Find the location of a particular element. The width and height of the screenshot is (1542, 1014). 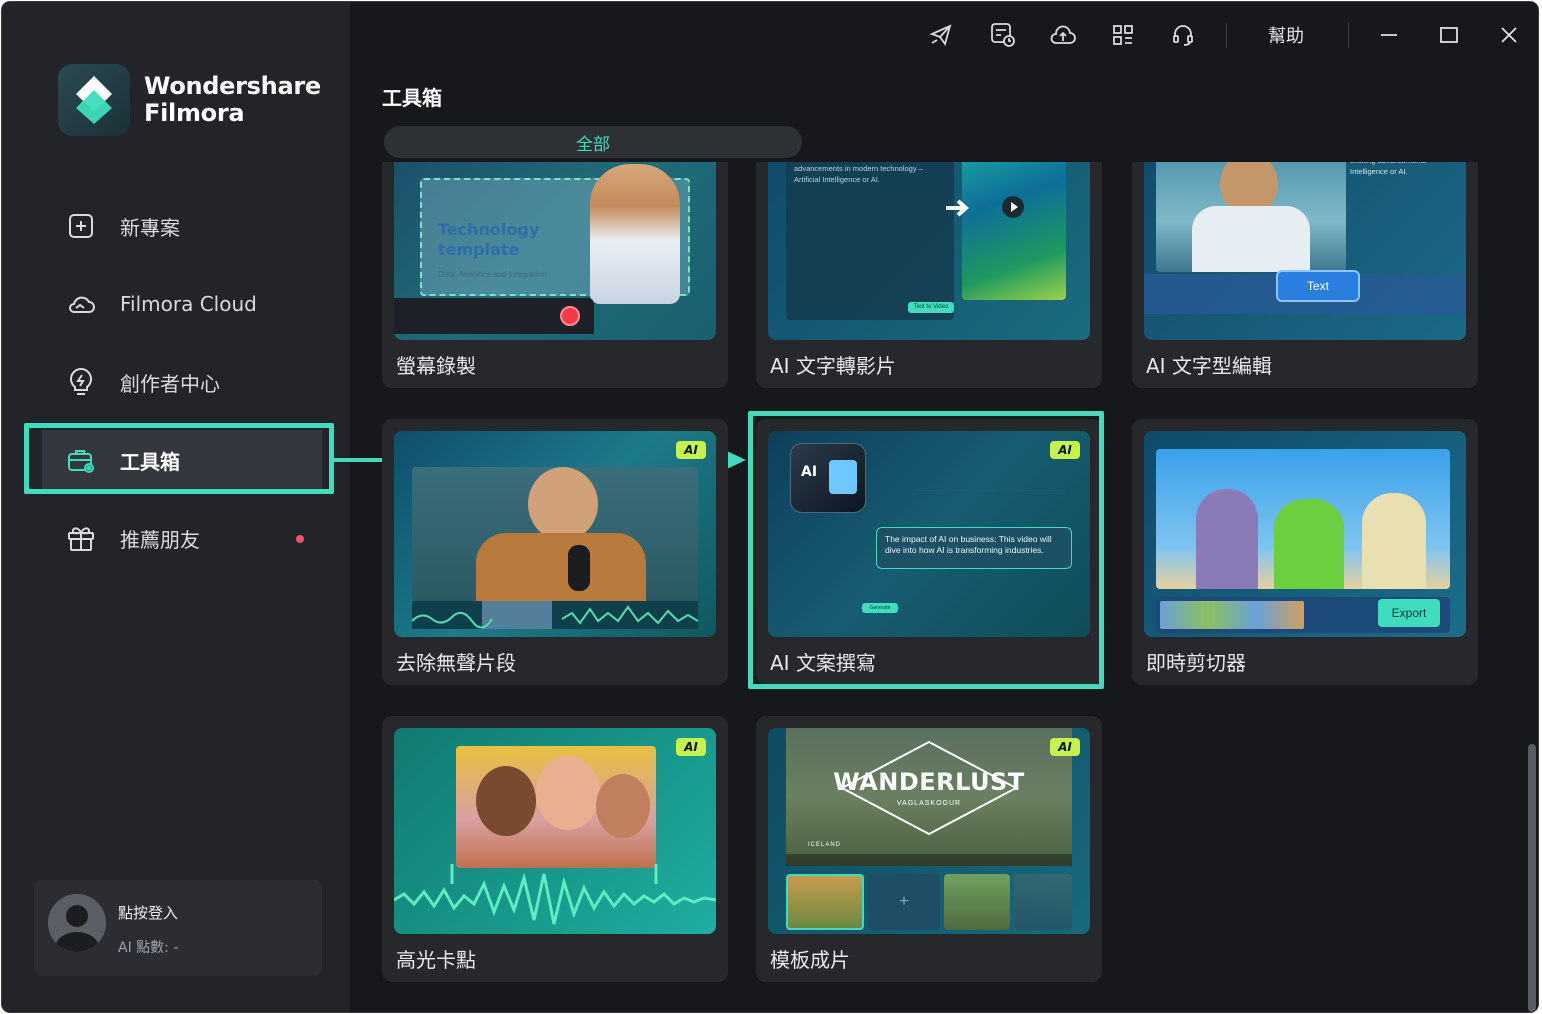

tool-thumbnail: WANDERLUST VAGLASKOGUR ICELAND + AI is located at coordinates (929, 831).